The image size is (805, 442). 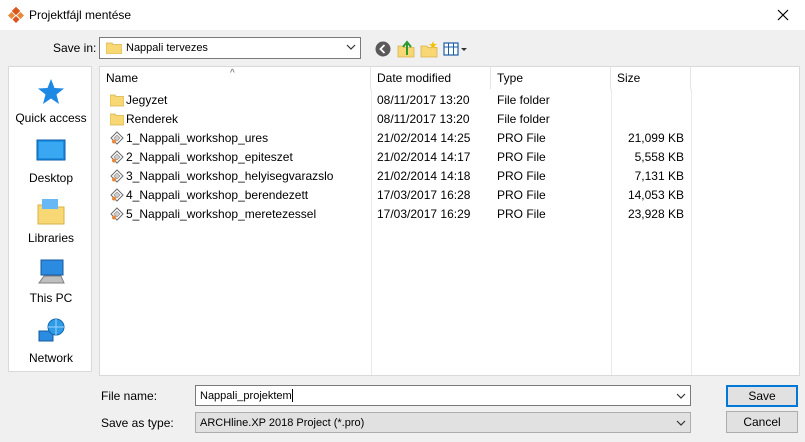 What do you see at coordinates (424, 214) in the screenshot?
I see `file-date: 17/03/2017 16:29` at bounding box center [424, 214].